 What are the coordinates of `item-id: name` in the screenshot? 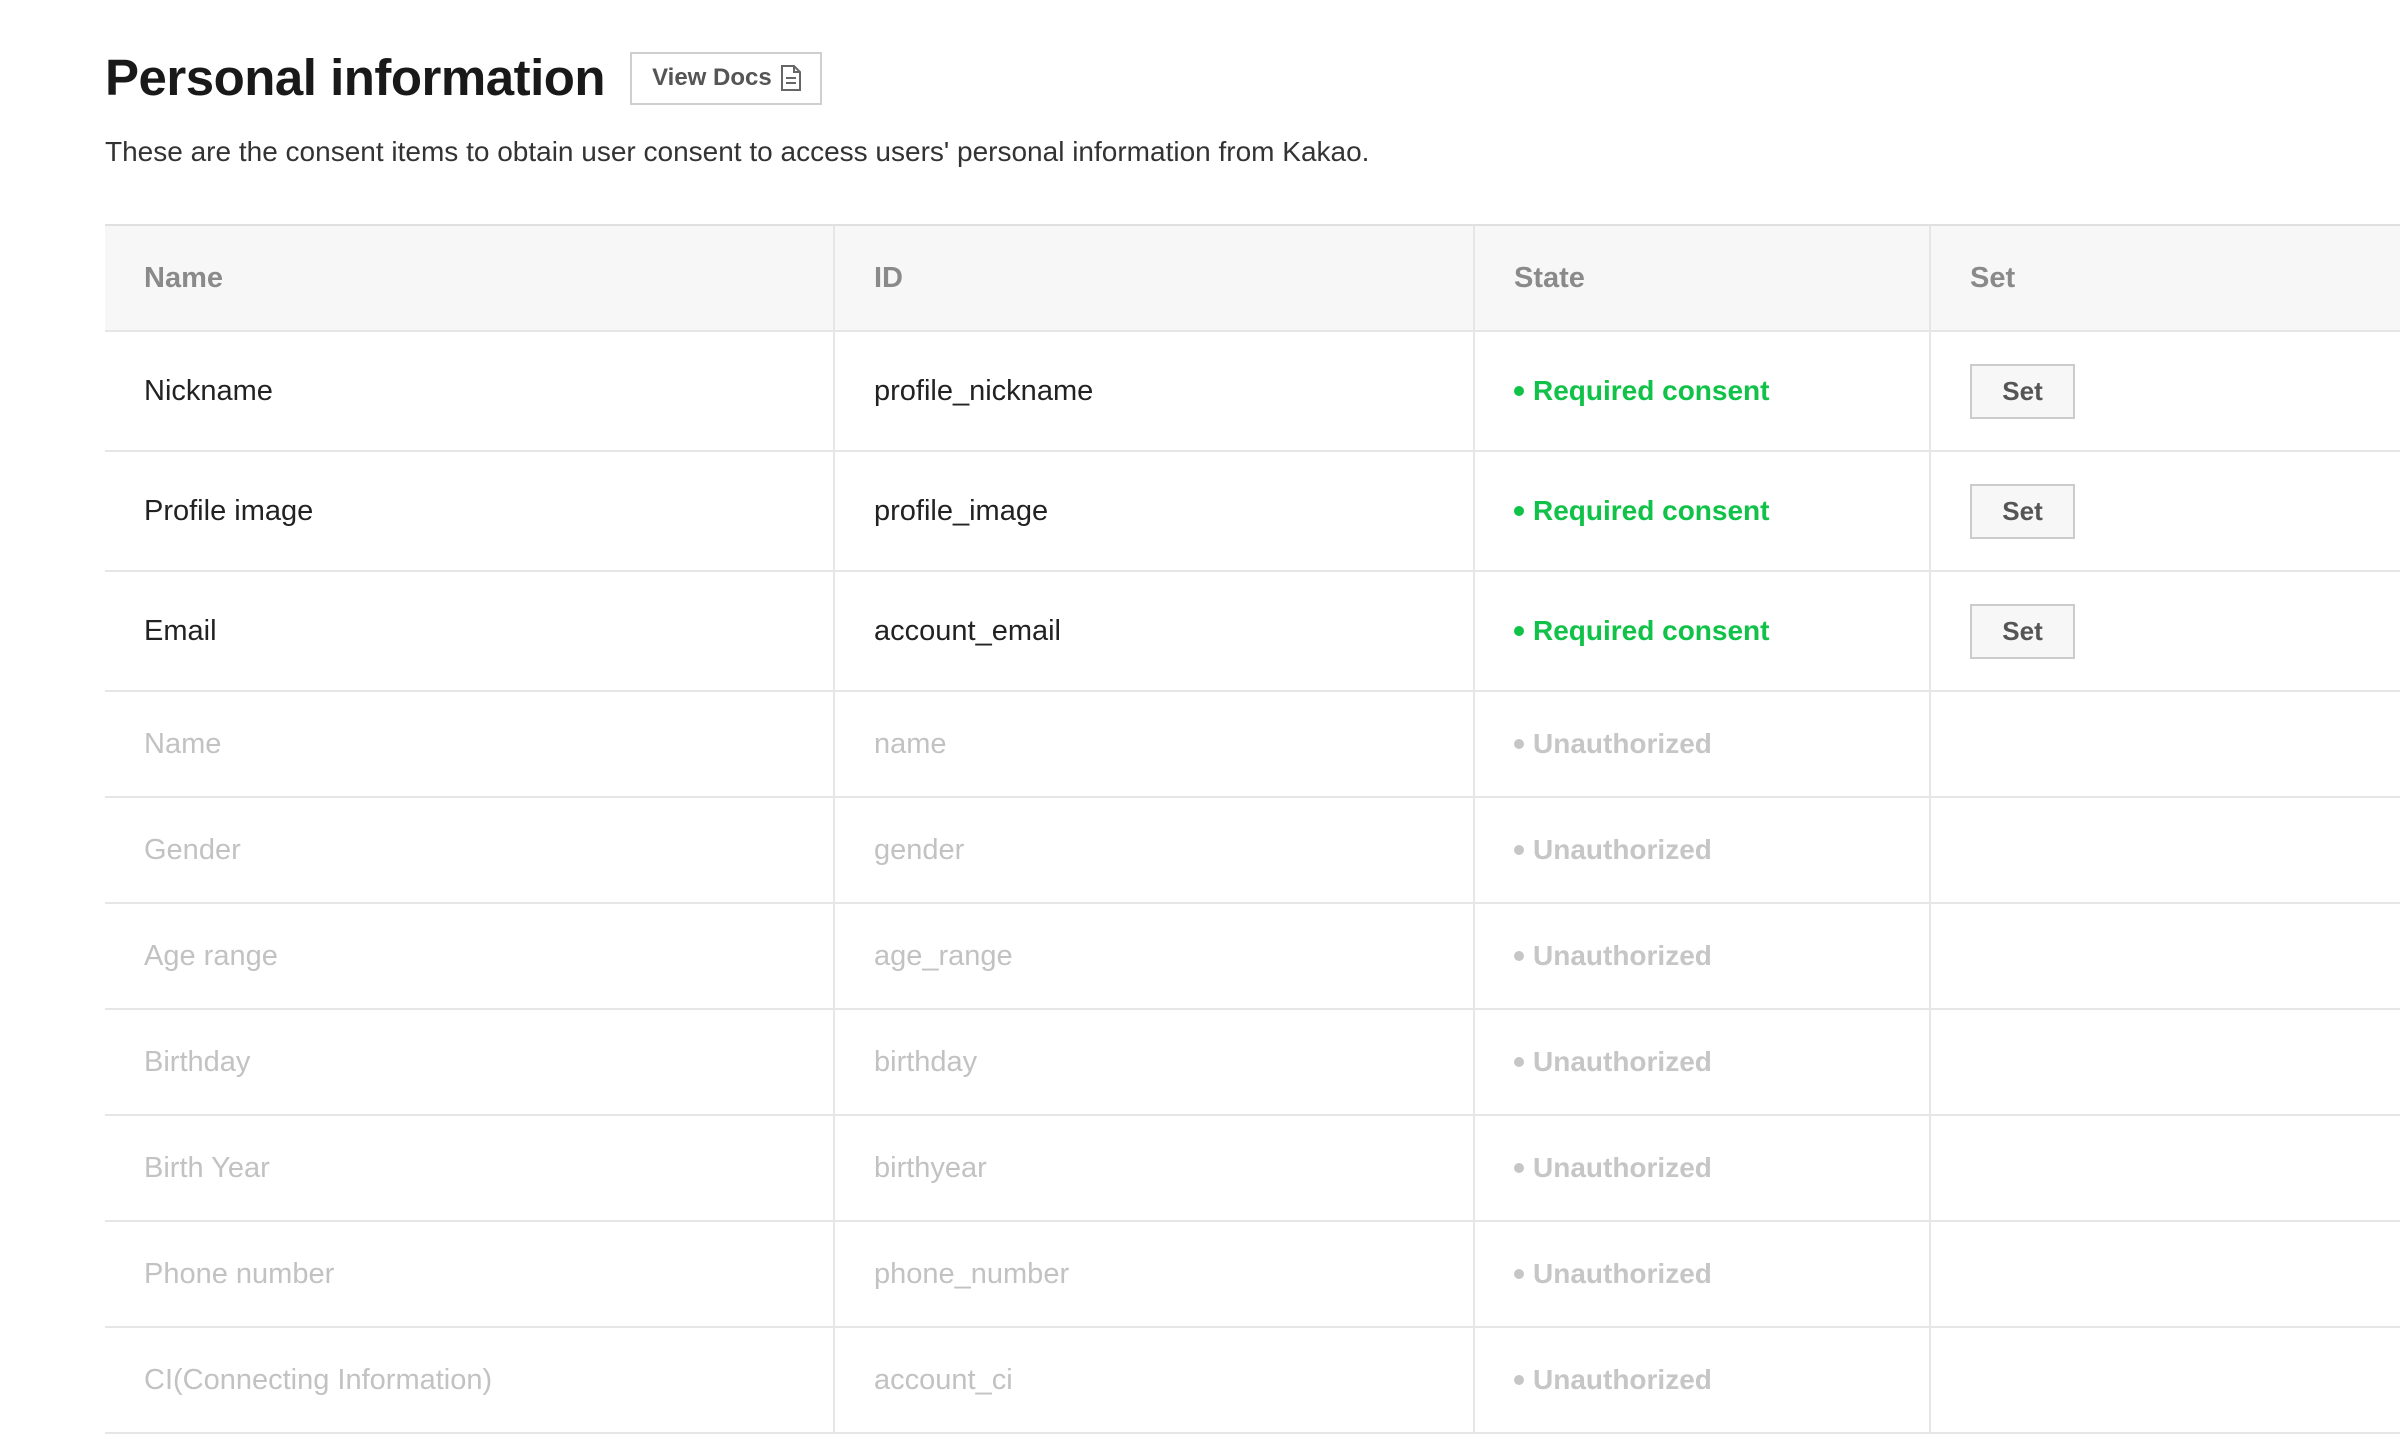 It's located at (1155, 744).